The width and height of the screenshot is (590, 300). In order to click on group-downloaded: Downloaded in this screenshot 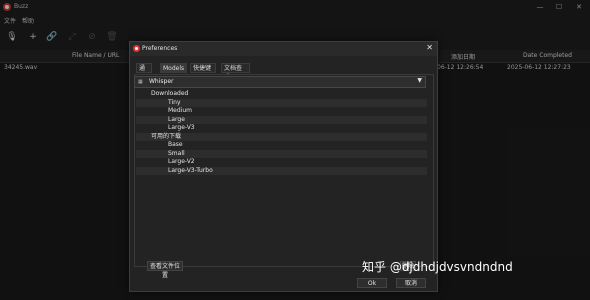, I will do `click(281, 94)`.